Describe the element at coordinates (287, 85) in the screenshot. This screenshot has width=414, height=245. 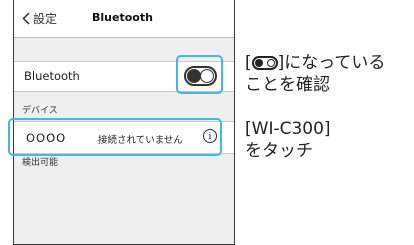
I see `step1-line2: ことを確認` at that location.